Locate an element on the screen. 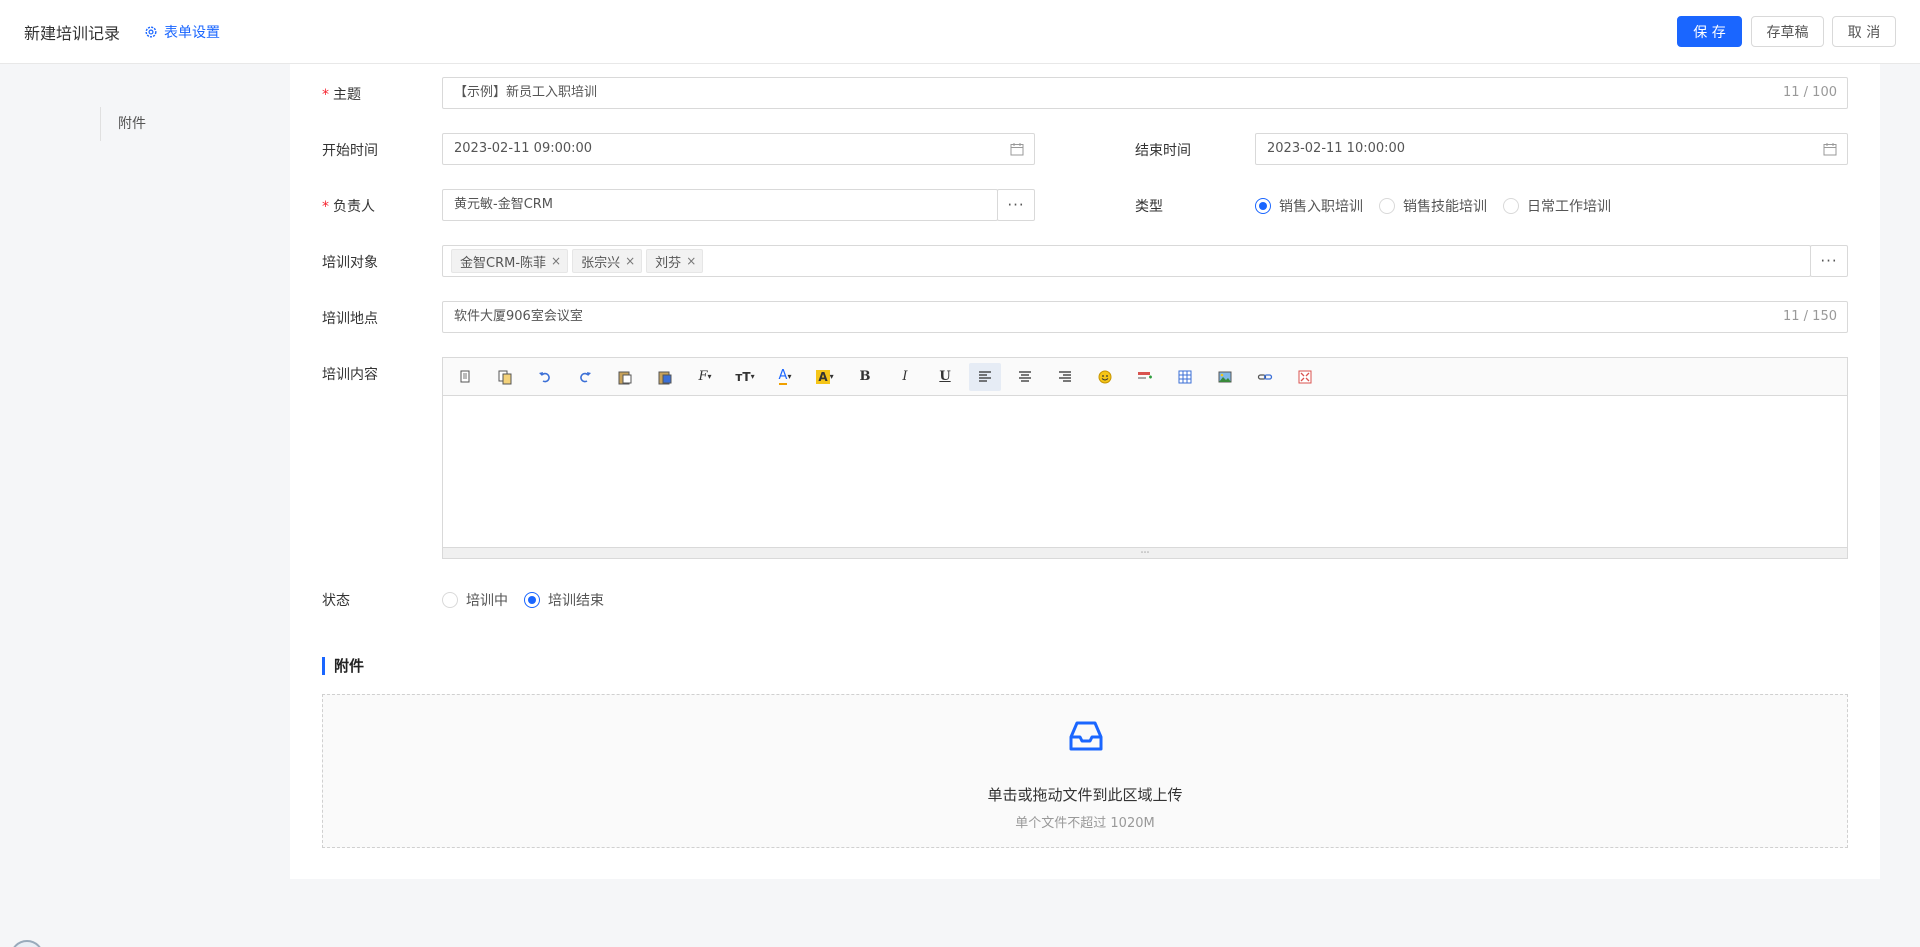 The image size is (1920, 947). font-size-icon: тT ▾ is located at coordinates (745, 377).